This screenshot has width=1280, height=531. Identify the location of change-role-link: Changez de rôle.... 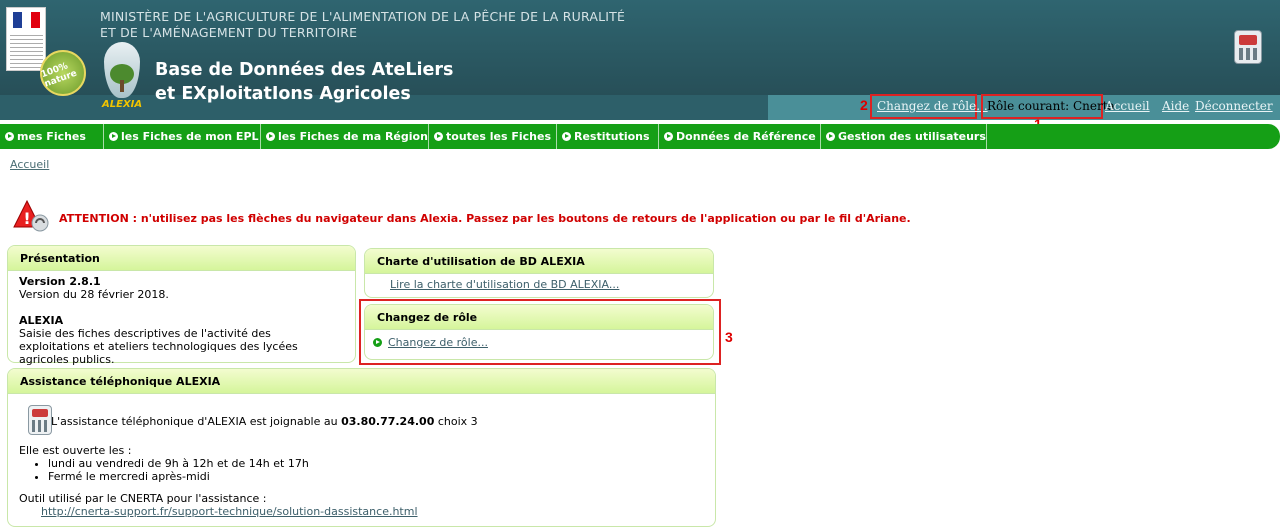
(932, 106).